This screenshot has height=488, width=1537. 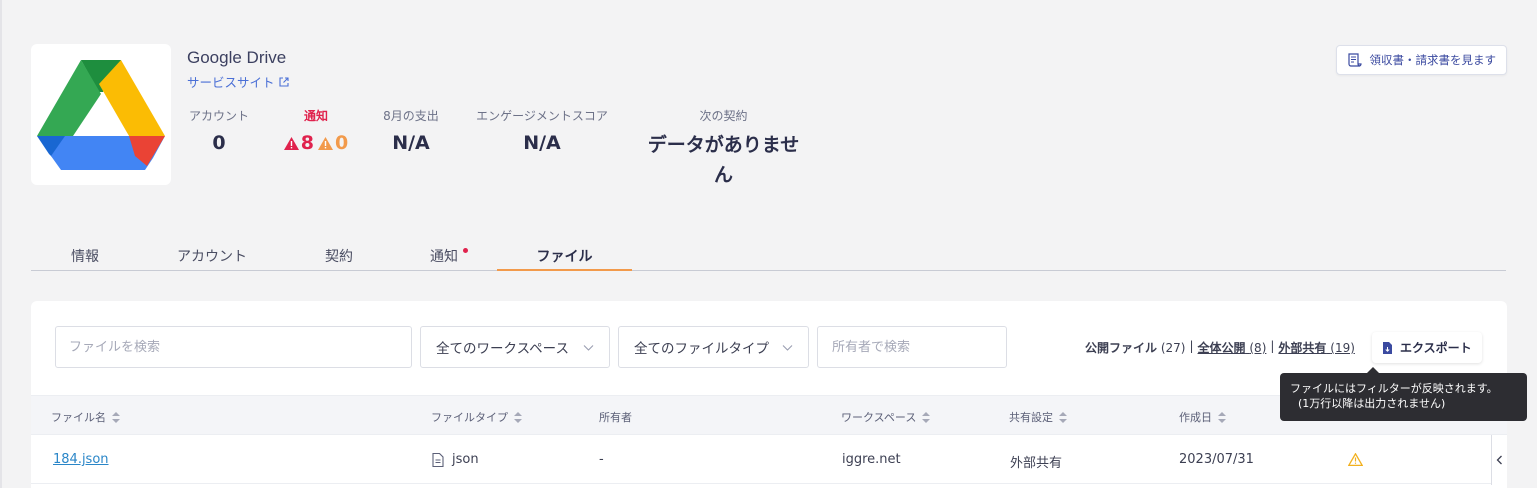 I want to click on app-title: Google Drive, so click(x=237, y=57).